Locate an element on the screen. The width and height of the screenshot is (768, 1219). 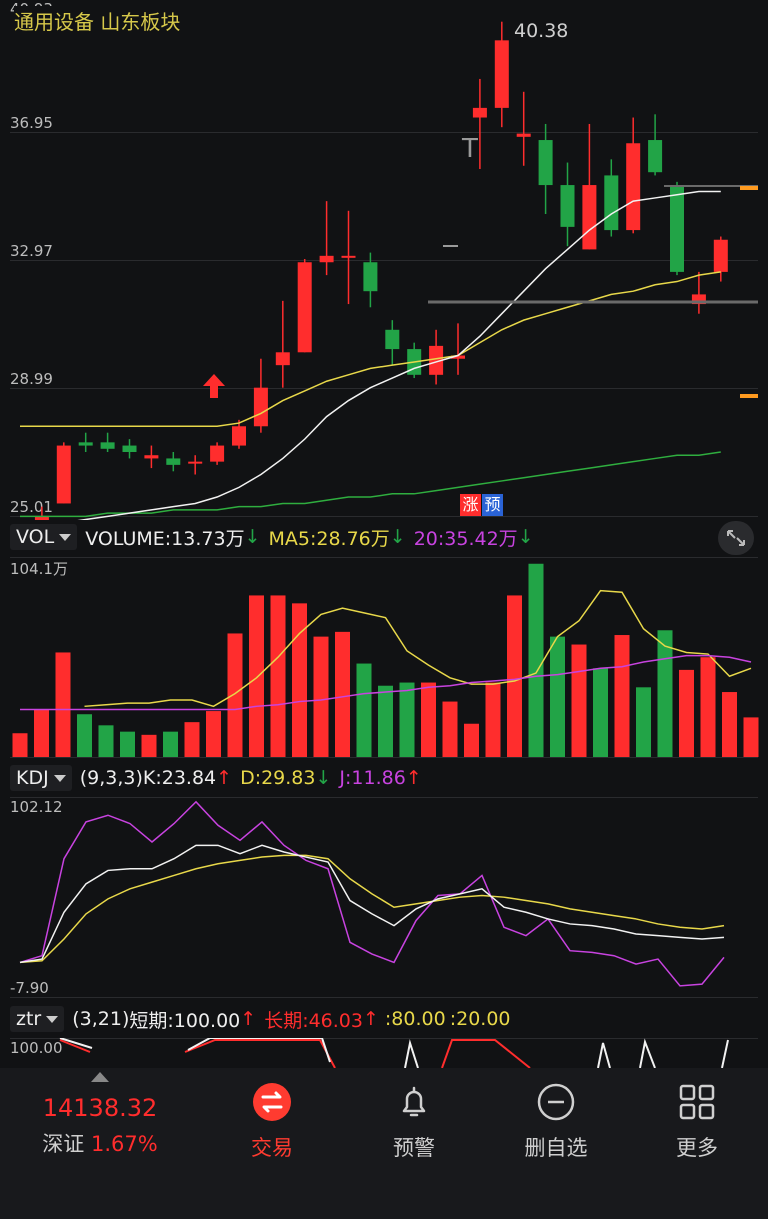
nav-remove-watchlist-label: 删自选 is located at coordinates (556, 1148).